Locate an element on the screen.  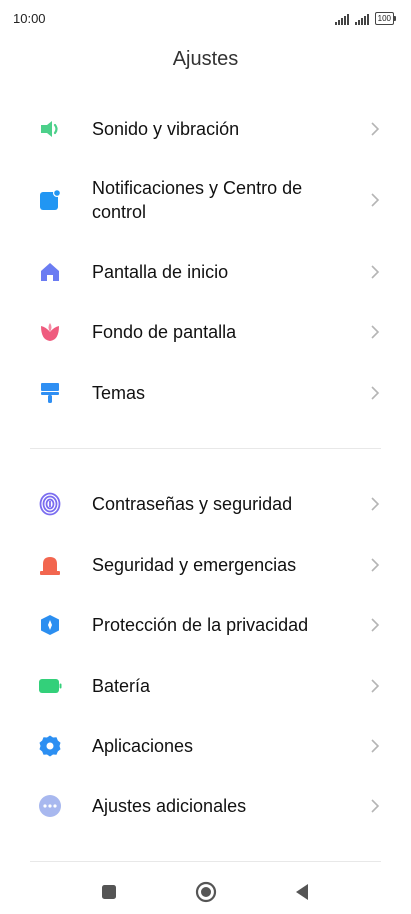
menu-label: Protección de la privacidad is located at coordinates (200, 625).